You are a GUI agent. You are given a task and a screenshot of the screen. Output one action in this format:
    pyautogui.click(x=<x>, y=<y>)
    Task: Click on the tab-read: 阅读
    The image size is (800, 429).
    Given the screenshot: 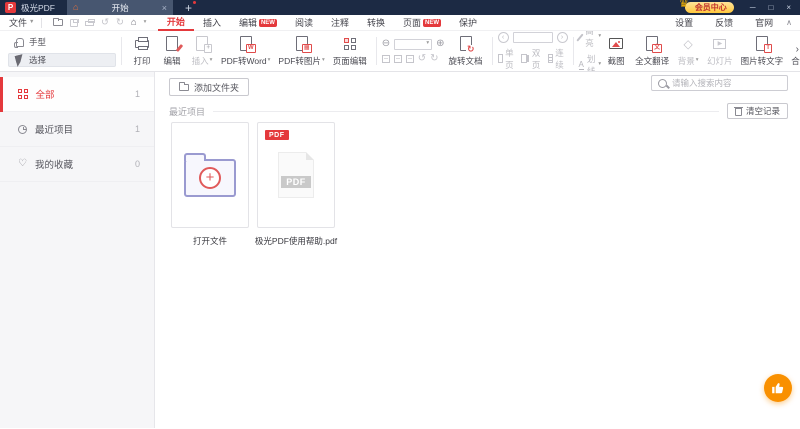 What is the action you would take?
    pyautogui.click(x=304, y=23)
    